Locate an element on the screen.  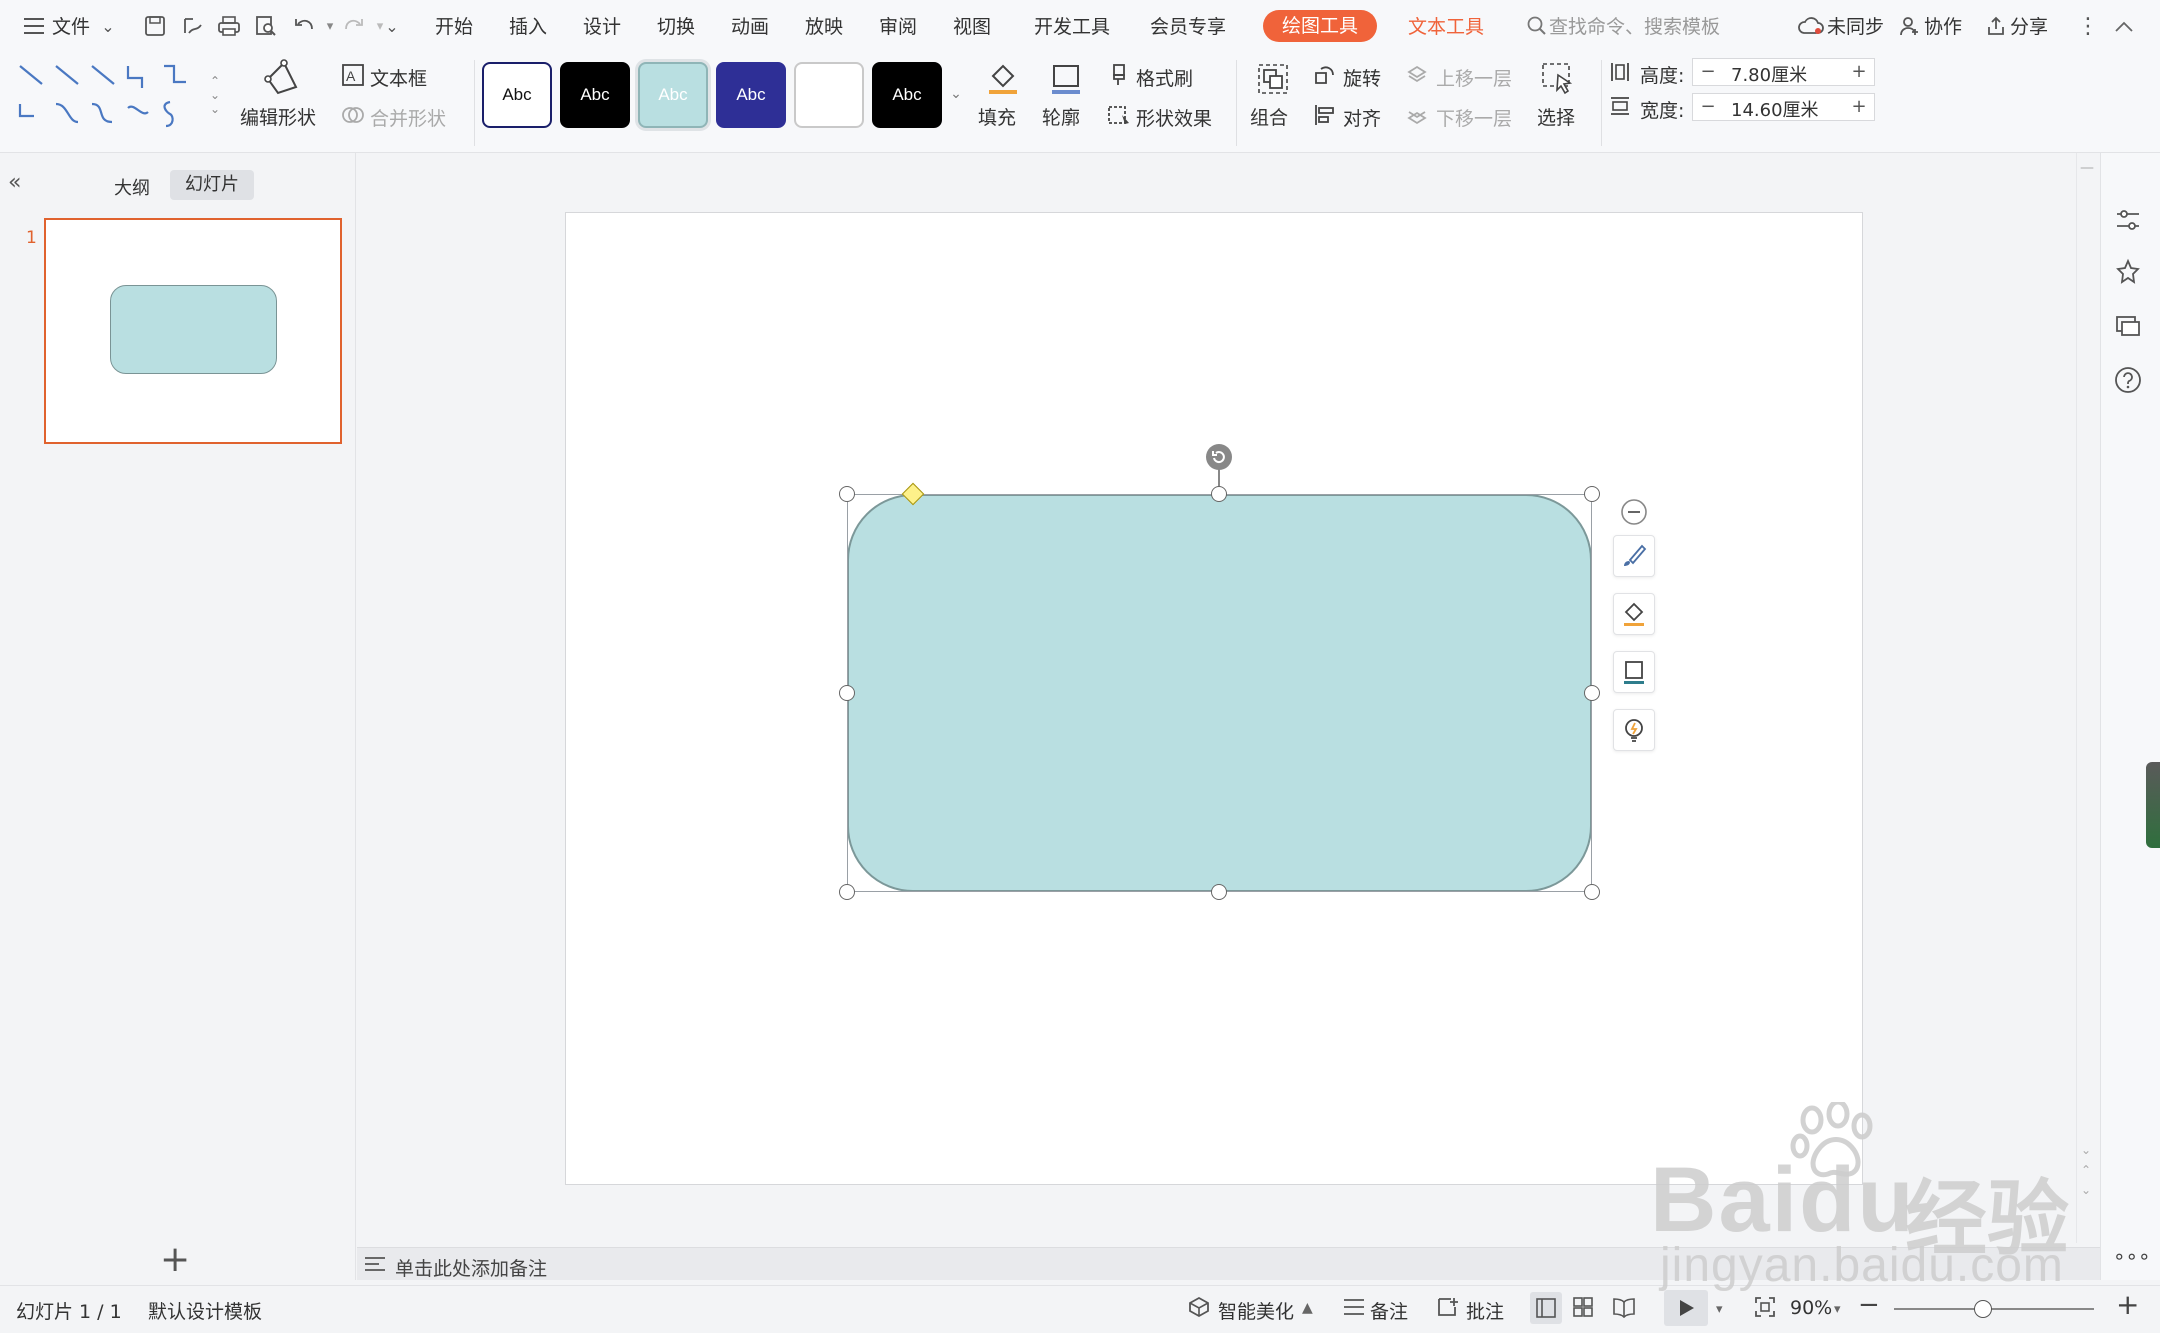
width-value: 14.60厘米 is located at coordinates (1775, 109).